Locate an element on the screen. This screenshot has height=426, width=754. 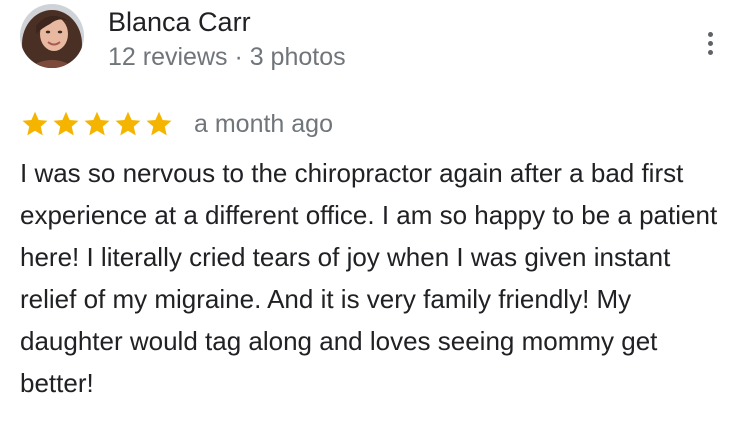
rating-row: a month ago is located at coordinates (176, 124).